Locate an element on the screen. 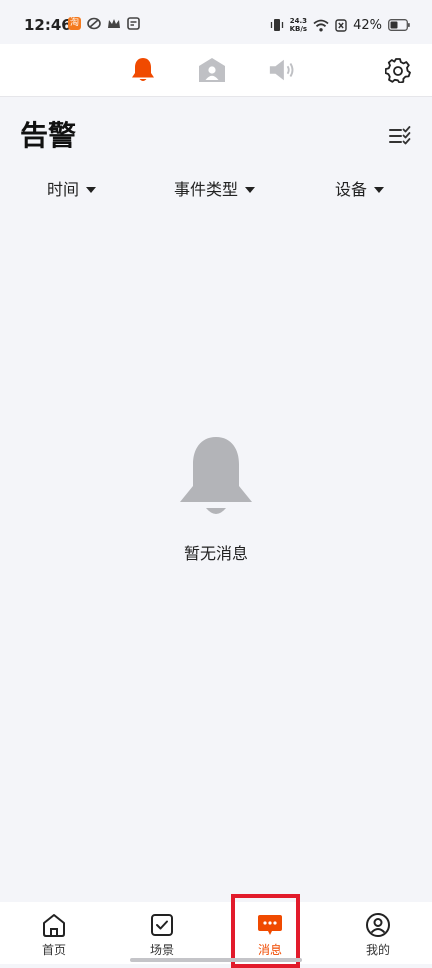 Image resolution: width=432 pixels, height=968 pixels. page-title: 告警 is located at coordinates (48, 135).